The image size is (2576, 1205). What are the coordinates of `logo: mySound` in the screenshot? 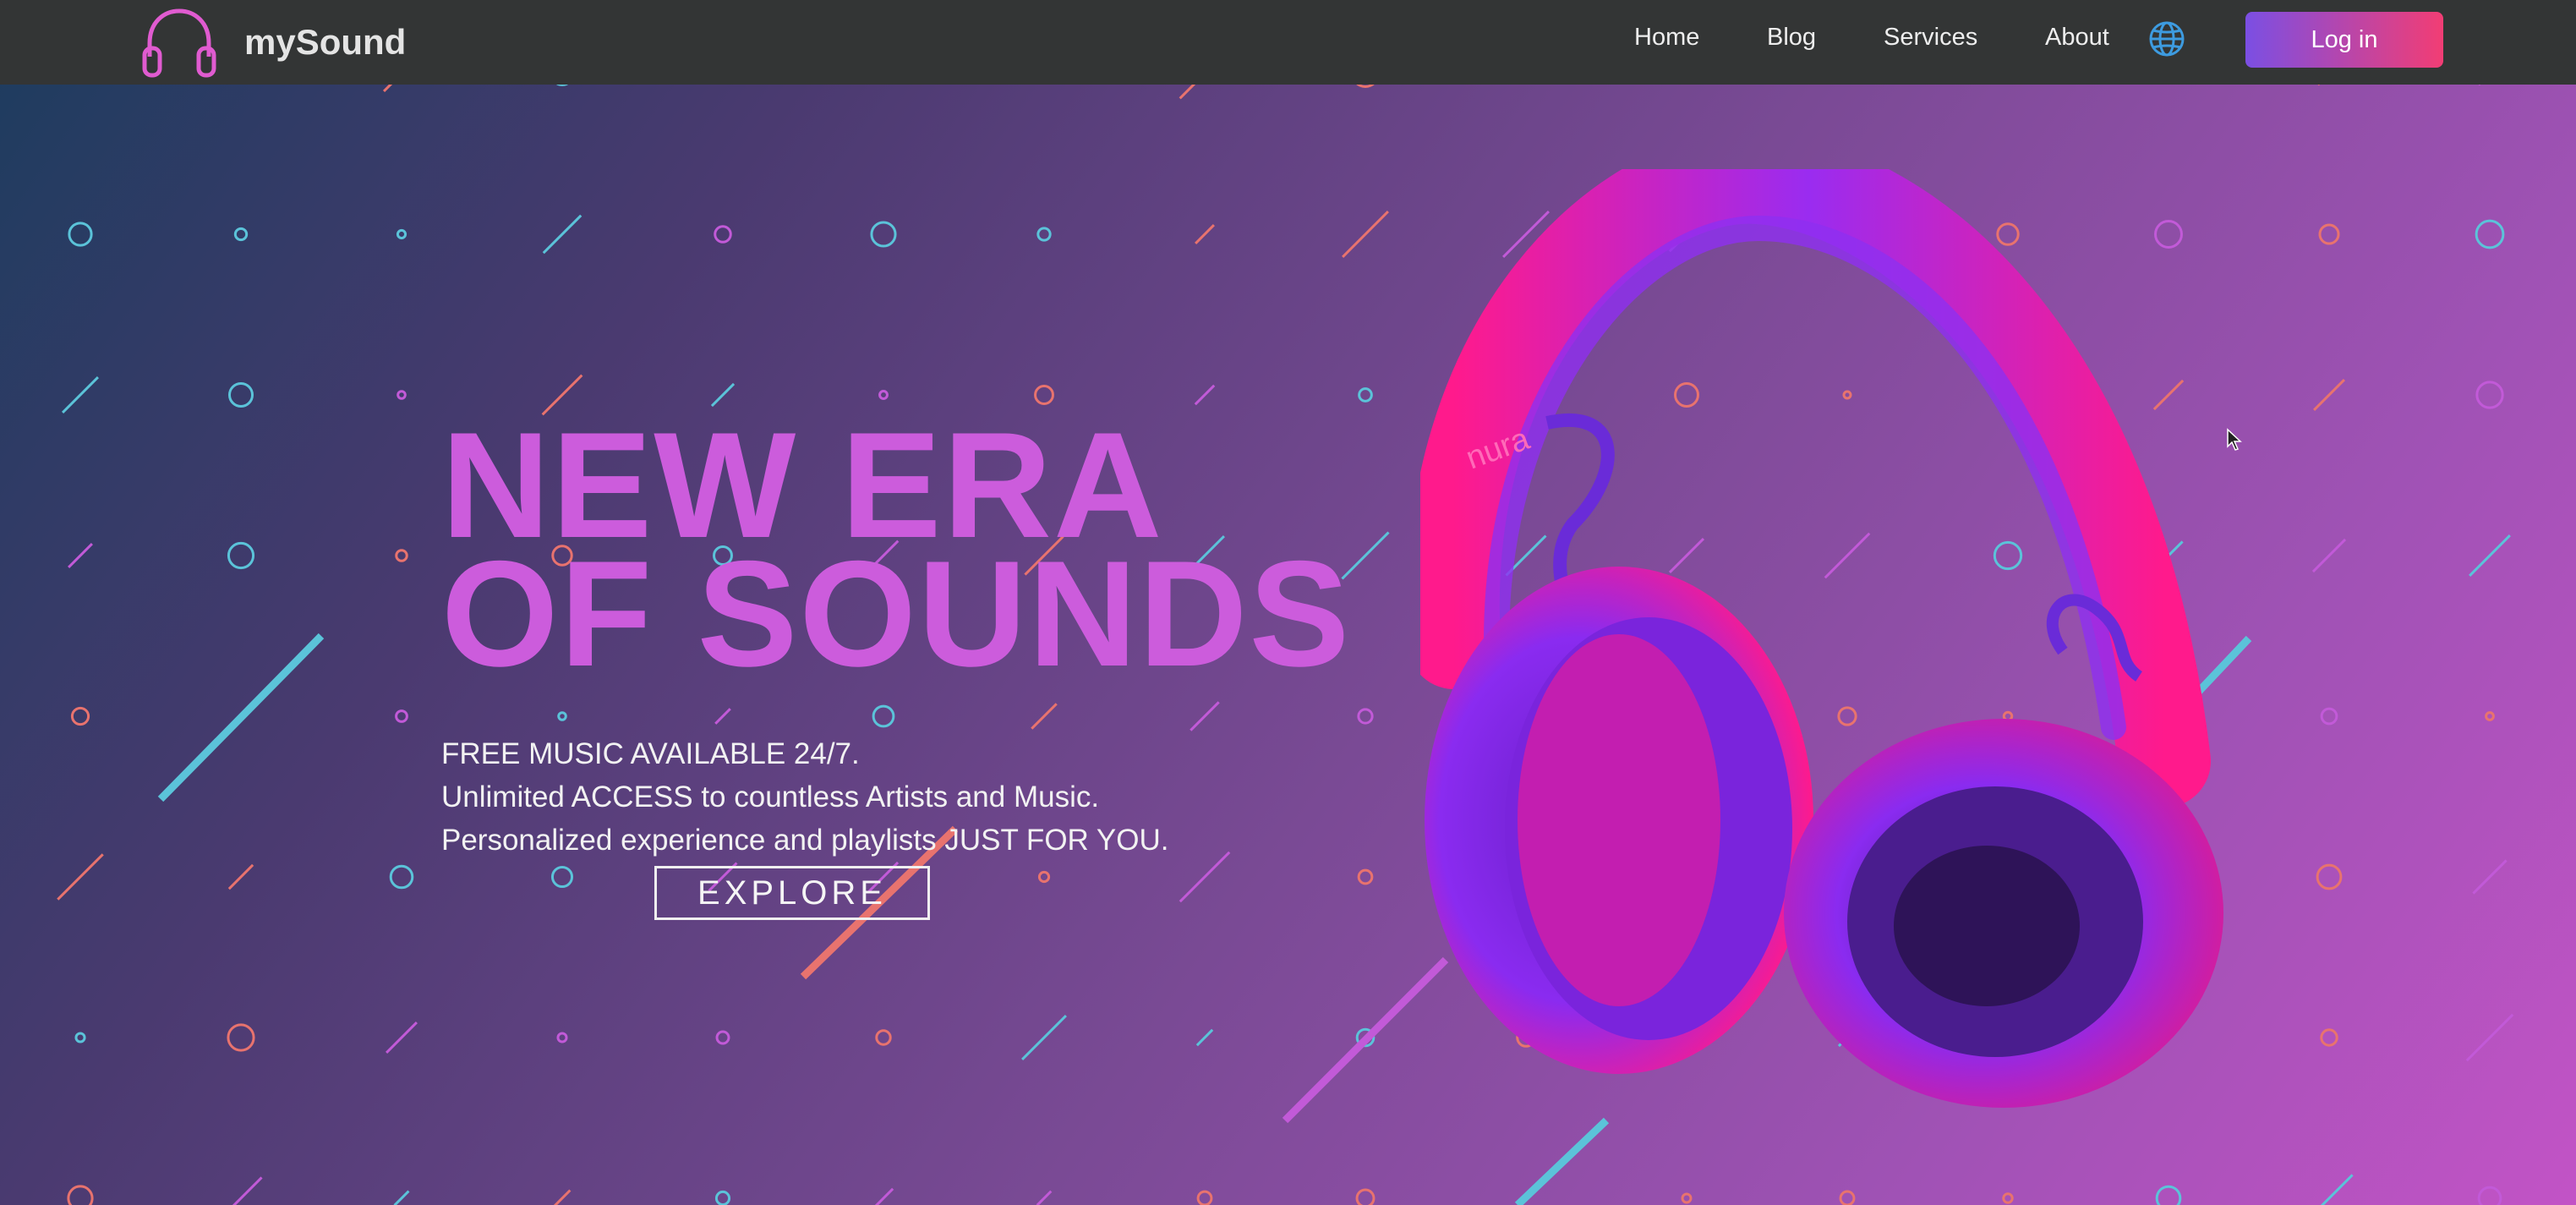 It's located at (273, 42).